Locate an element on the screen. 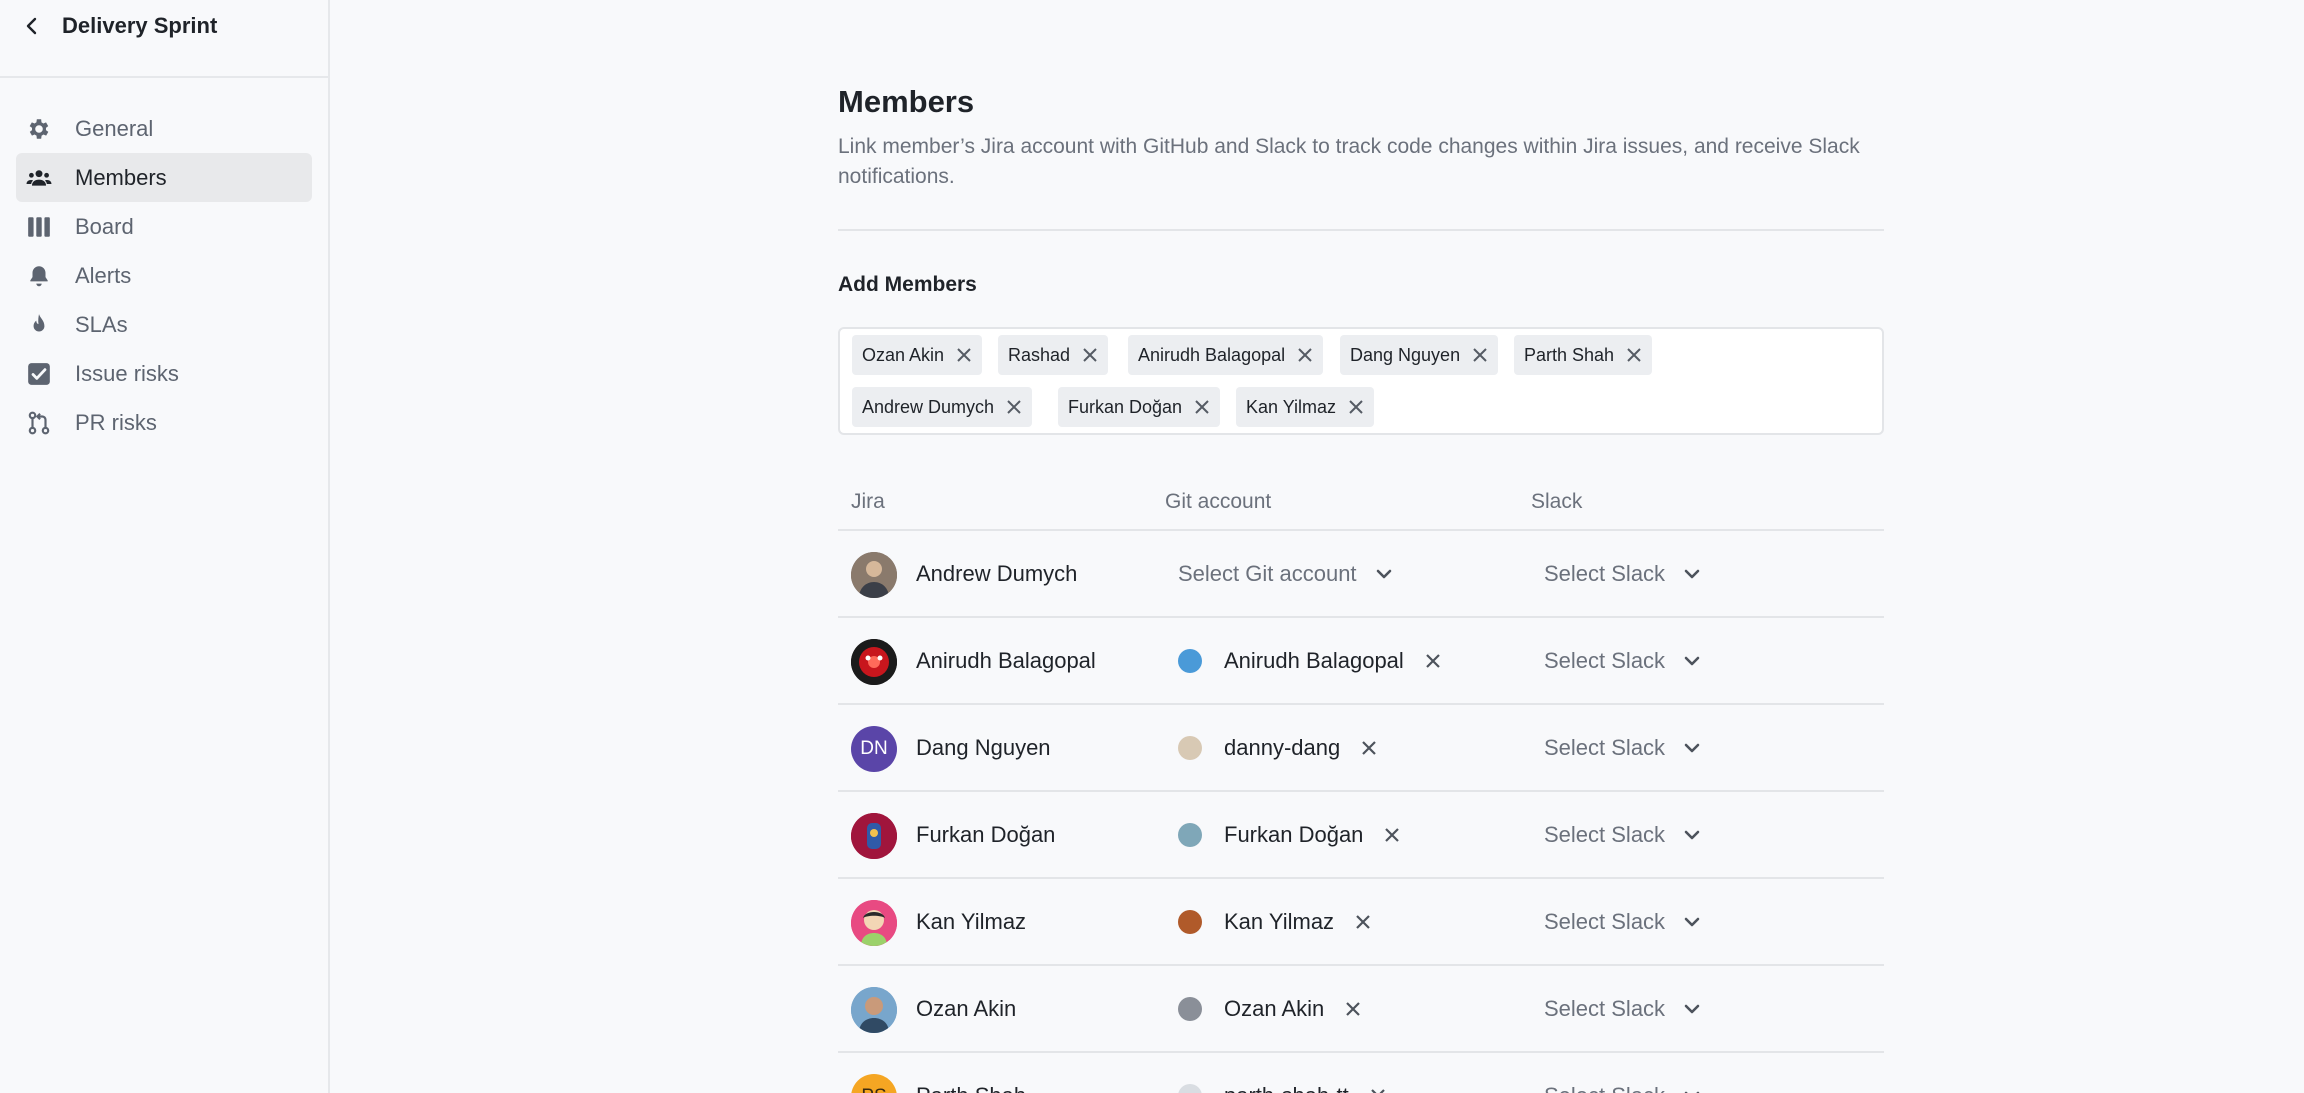  nav-label-members: Members is located at coordinates (121, 177).